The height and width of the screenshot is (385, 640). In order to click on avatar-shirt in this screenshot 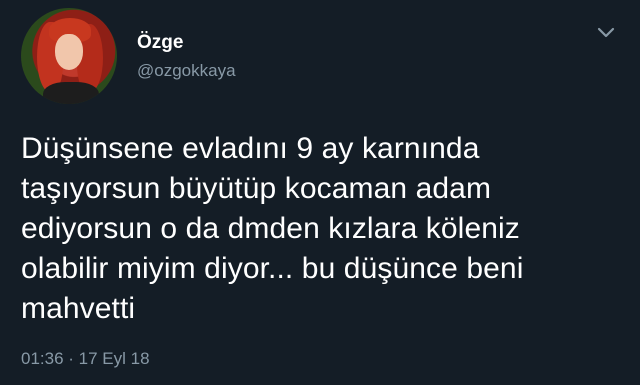, I will do `click(71, 93)`.